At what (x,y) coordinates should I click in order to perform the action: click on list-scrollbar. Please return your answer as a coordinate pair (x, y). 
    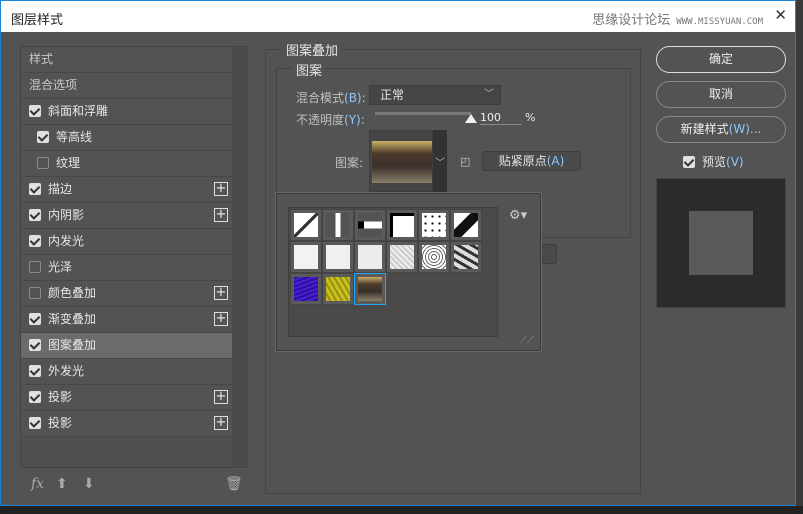
    Looking at the image, I should click on (240, 257).